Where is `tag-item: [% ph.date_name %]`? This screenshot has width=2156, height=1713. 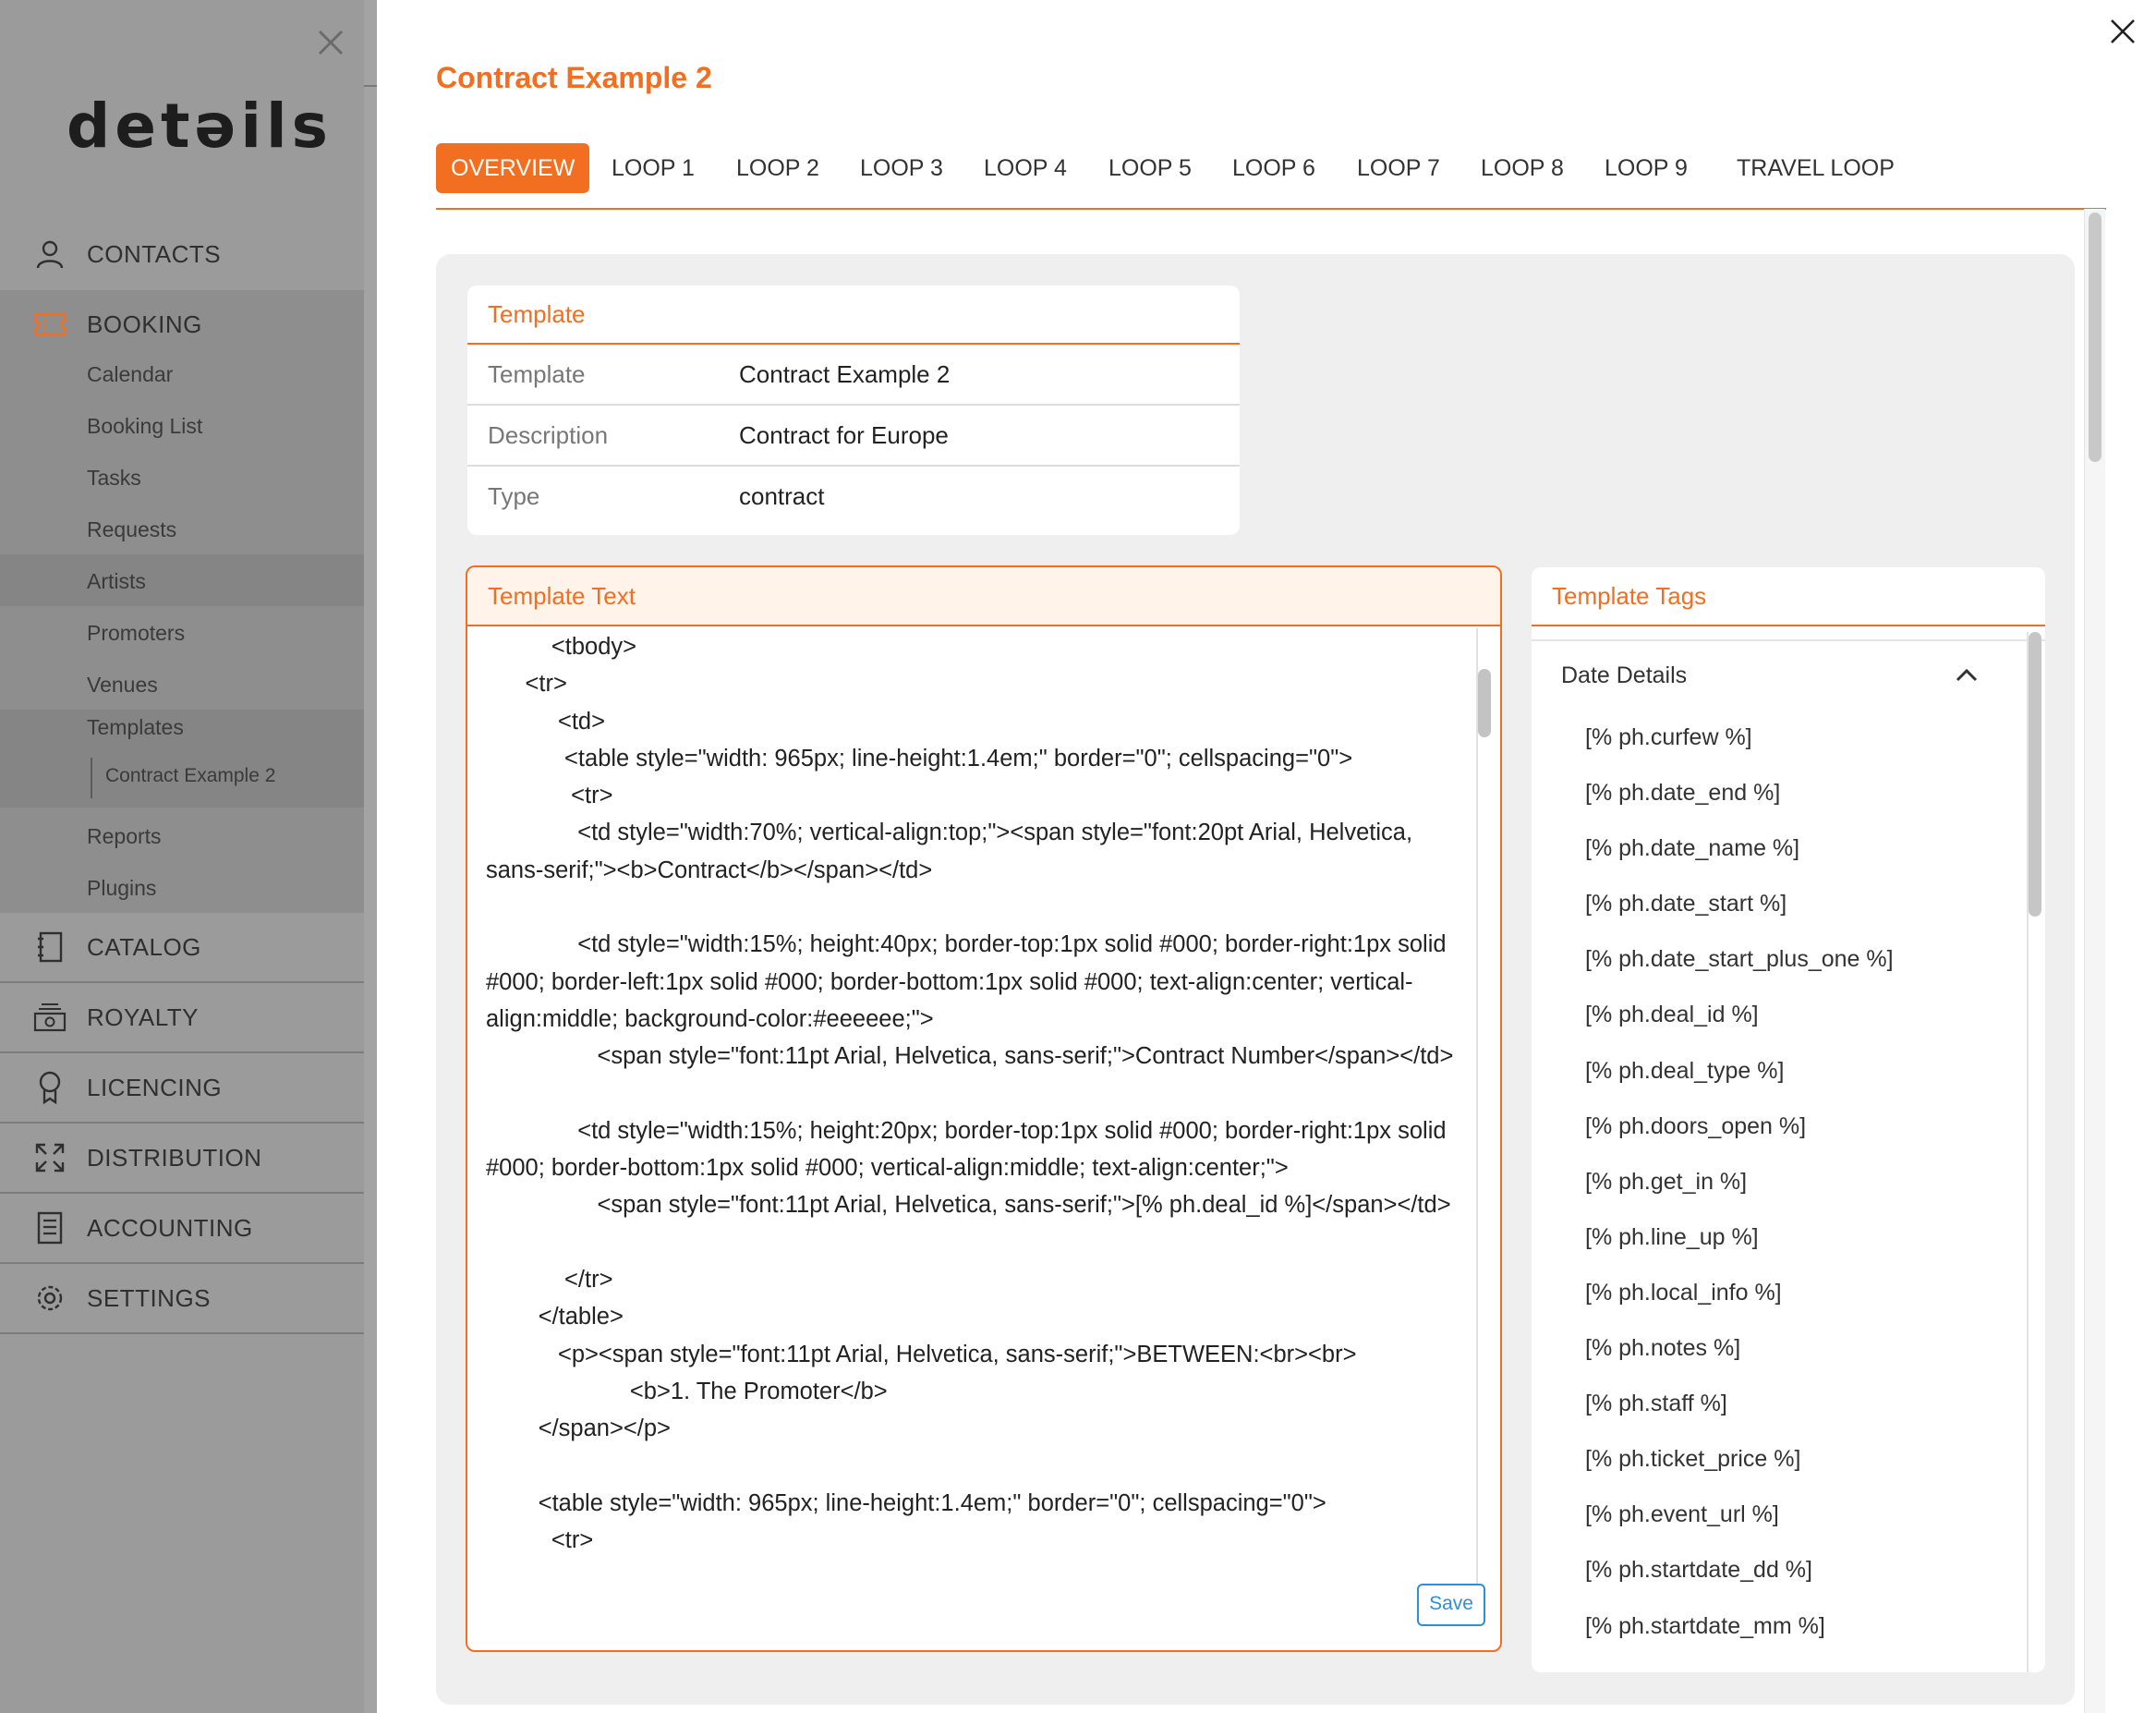 tag-item: [% ph.date_name %] is located at coordinates (1788, 848).